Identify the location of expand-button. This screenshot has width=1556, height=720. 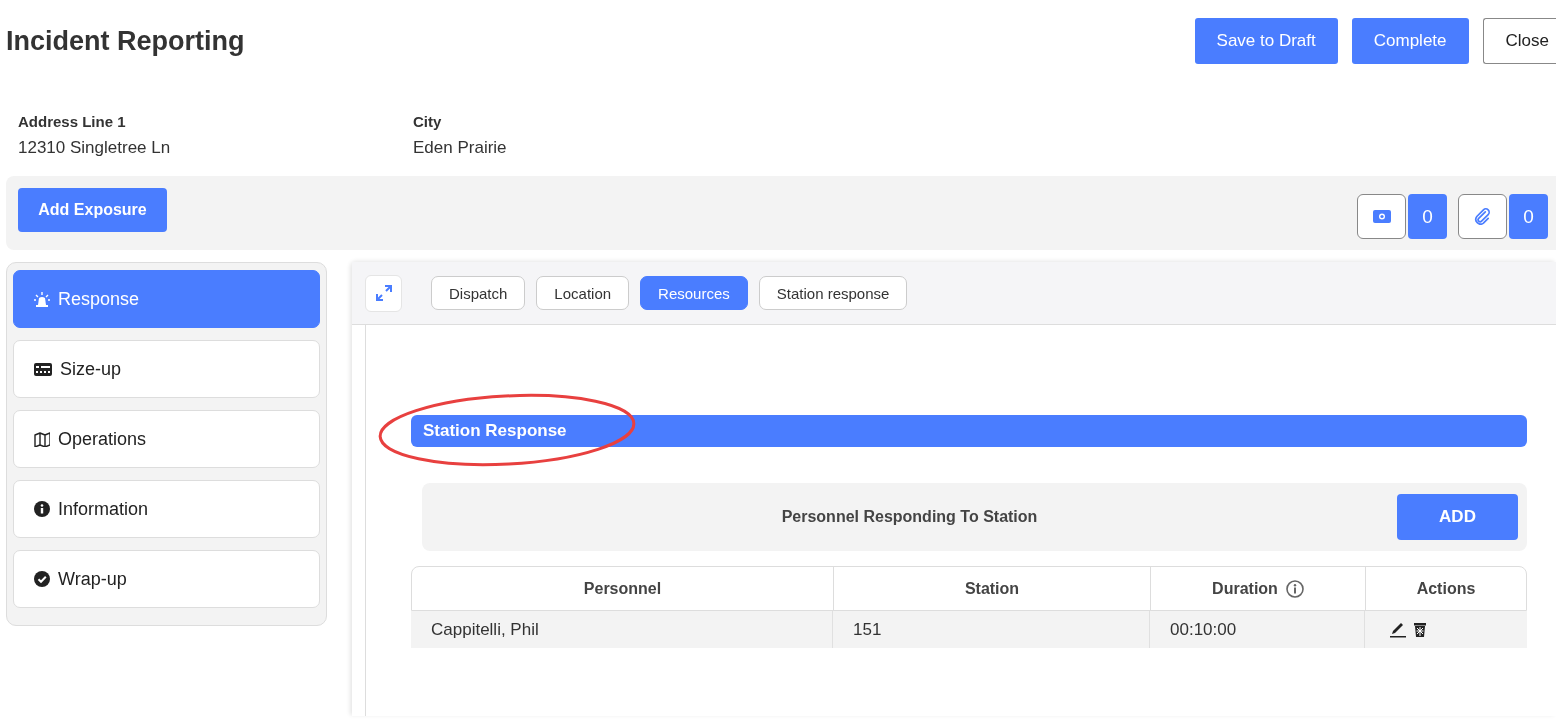
(383, 293).